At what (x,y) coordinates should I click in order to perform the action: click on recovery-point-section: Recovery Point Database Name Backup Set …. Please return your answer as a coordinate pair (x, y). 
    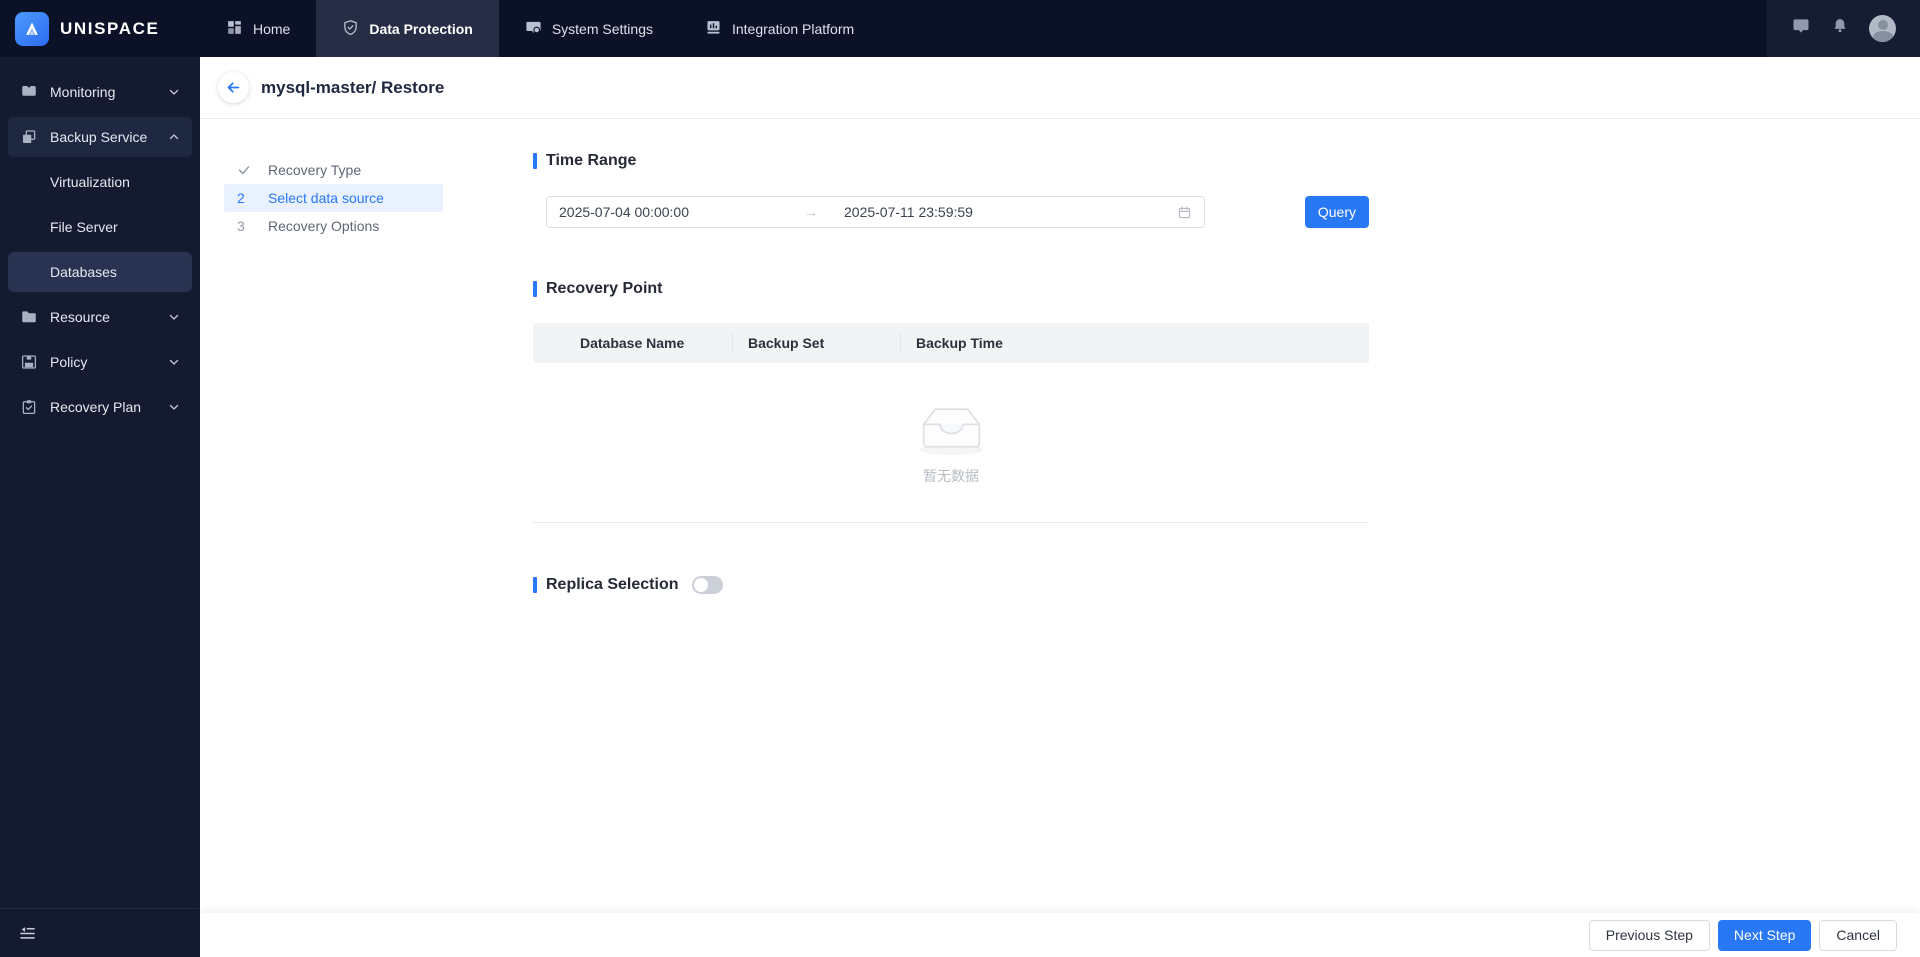
    Looking at the image, I should click on (951, 401).